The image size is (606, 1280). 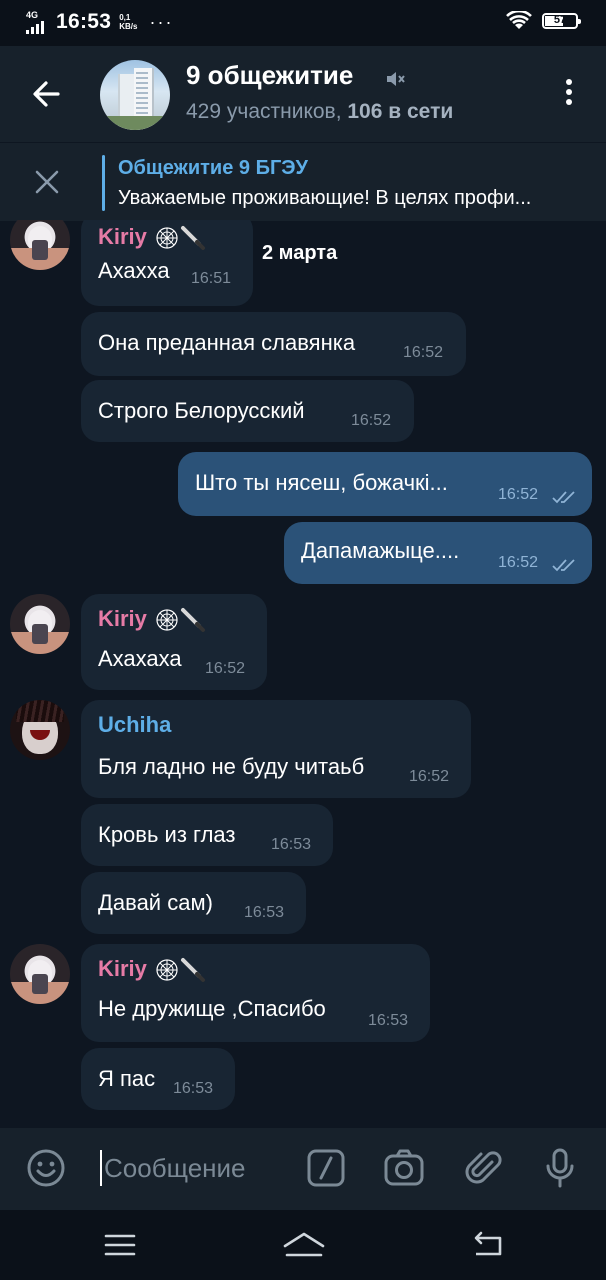 I want to click on more-notifications-icon: ···, so click(x=161, y=21).